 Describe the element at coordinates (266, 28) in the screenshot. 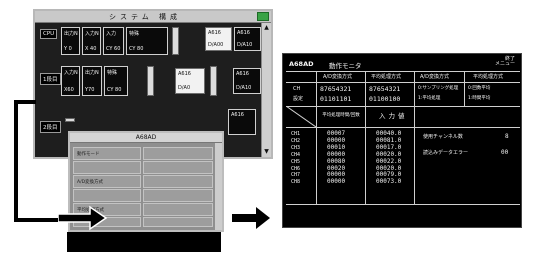

I see `scroll-up-arrow-icon: ▲` at that location.